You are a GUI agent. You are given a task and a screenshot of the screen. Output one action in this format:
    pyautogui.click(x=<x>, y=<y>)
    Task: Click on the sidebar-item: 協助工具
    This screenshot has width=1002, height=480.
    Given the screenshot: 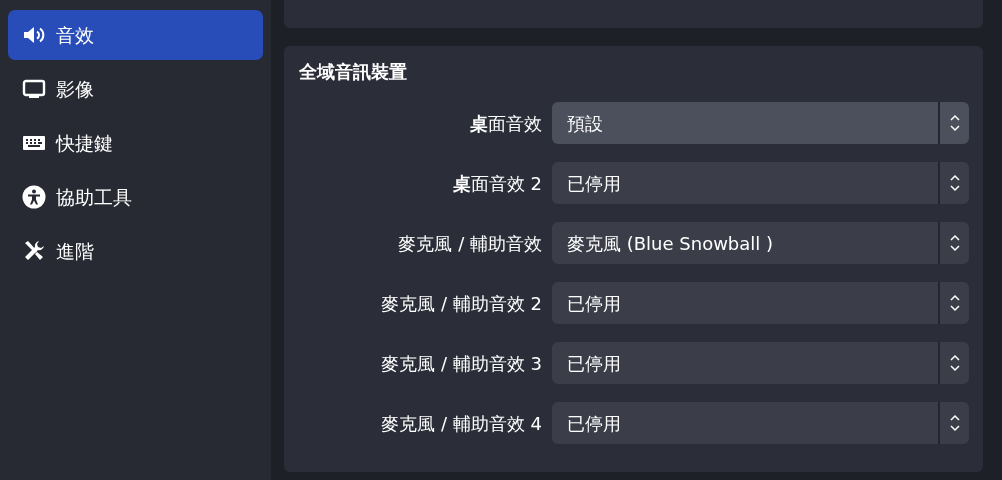 What is the action you would take?
    pyautogui.click(x=135, y=197)
    